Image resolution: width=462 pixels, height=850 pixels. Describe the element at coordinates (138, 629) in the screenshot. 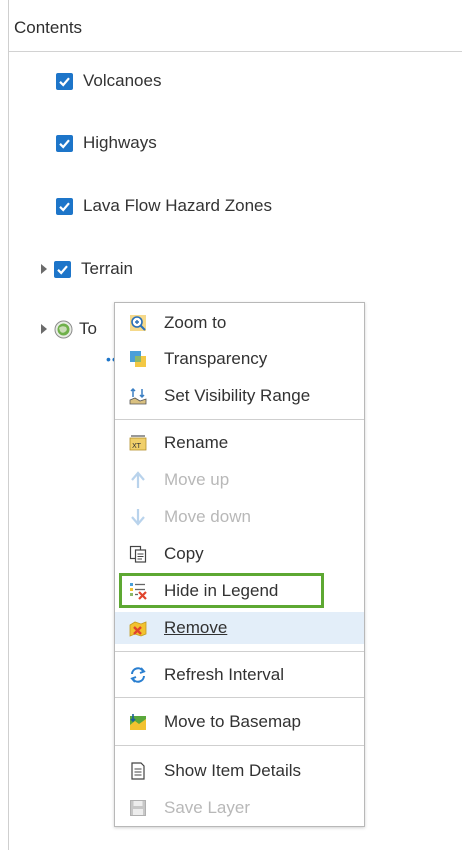

I see `remove-icon` at that location.